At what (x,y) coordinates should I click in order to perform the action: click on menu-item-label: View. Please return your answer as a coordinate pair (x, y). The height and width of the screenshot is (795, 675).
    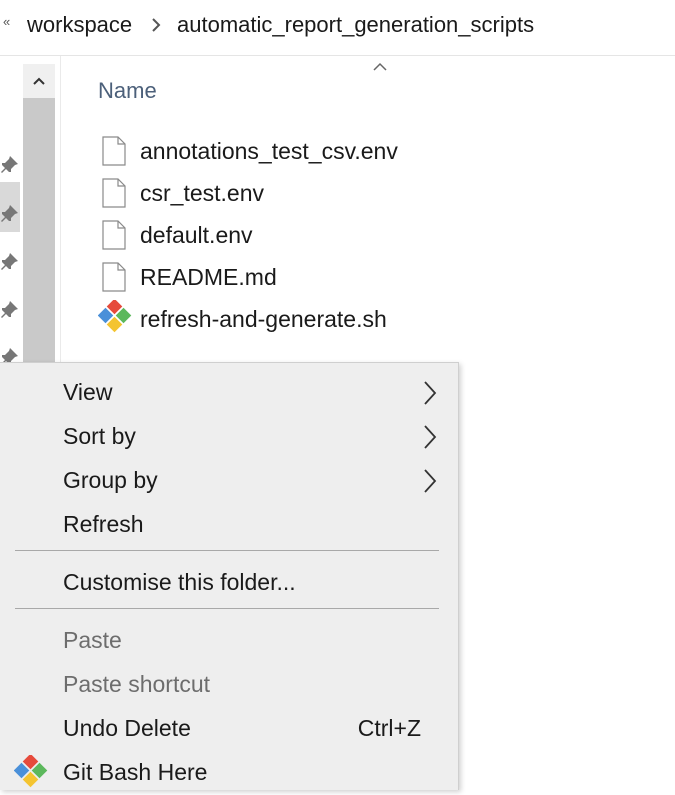
    Looking at the image, I should click on (88, 392).